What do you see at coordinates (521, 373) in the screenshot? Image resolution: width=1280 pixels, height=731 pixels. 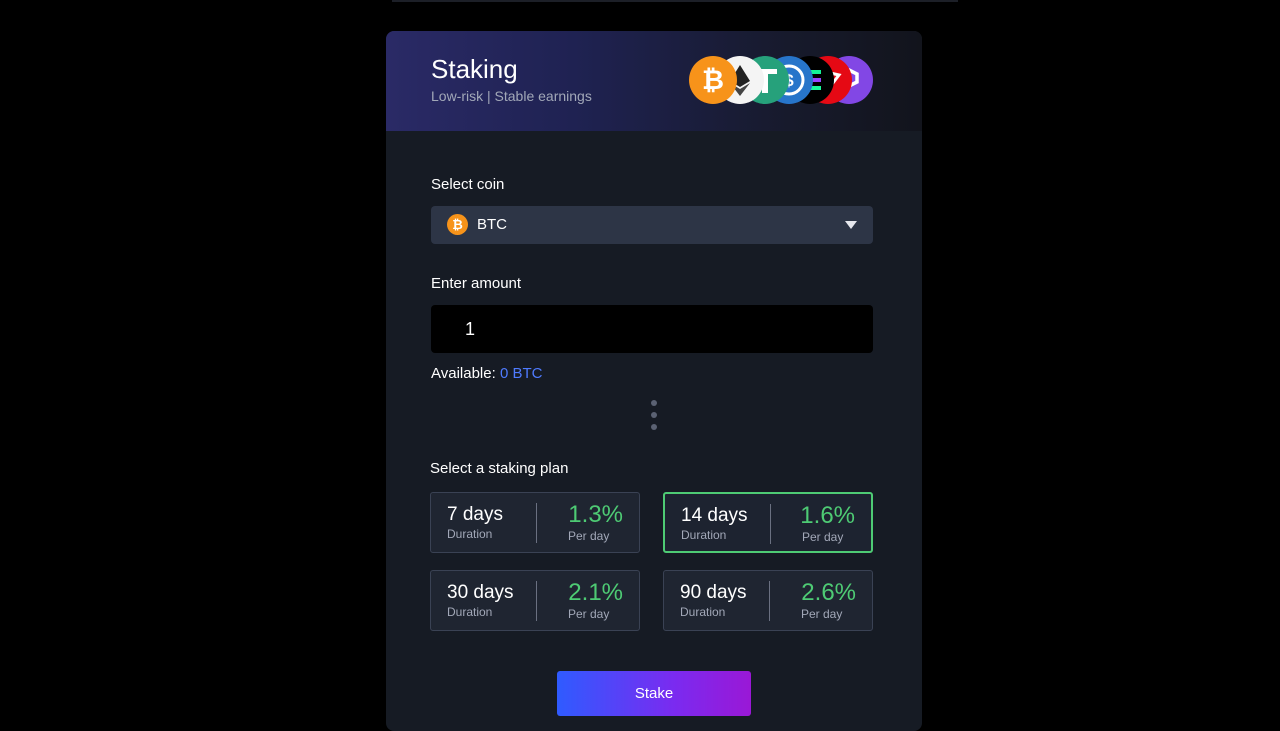 I see `available-value: 0 BTC` at bounding box center [521, 373].